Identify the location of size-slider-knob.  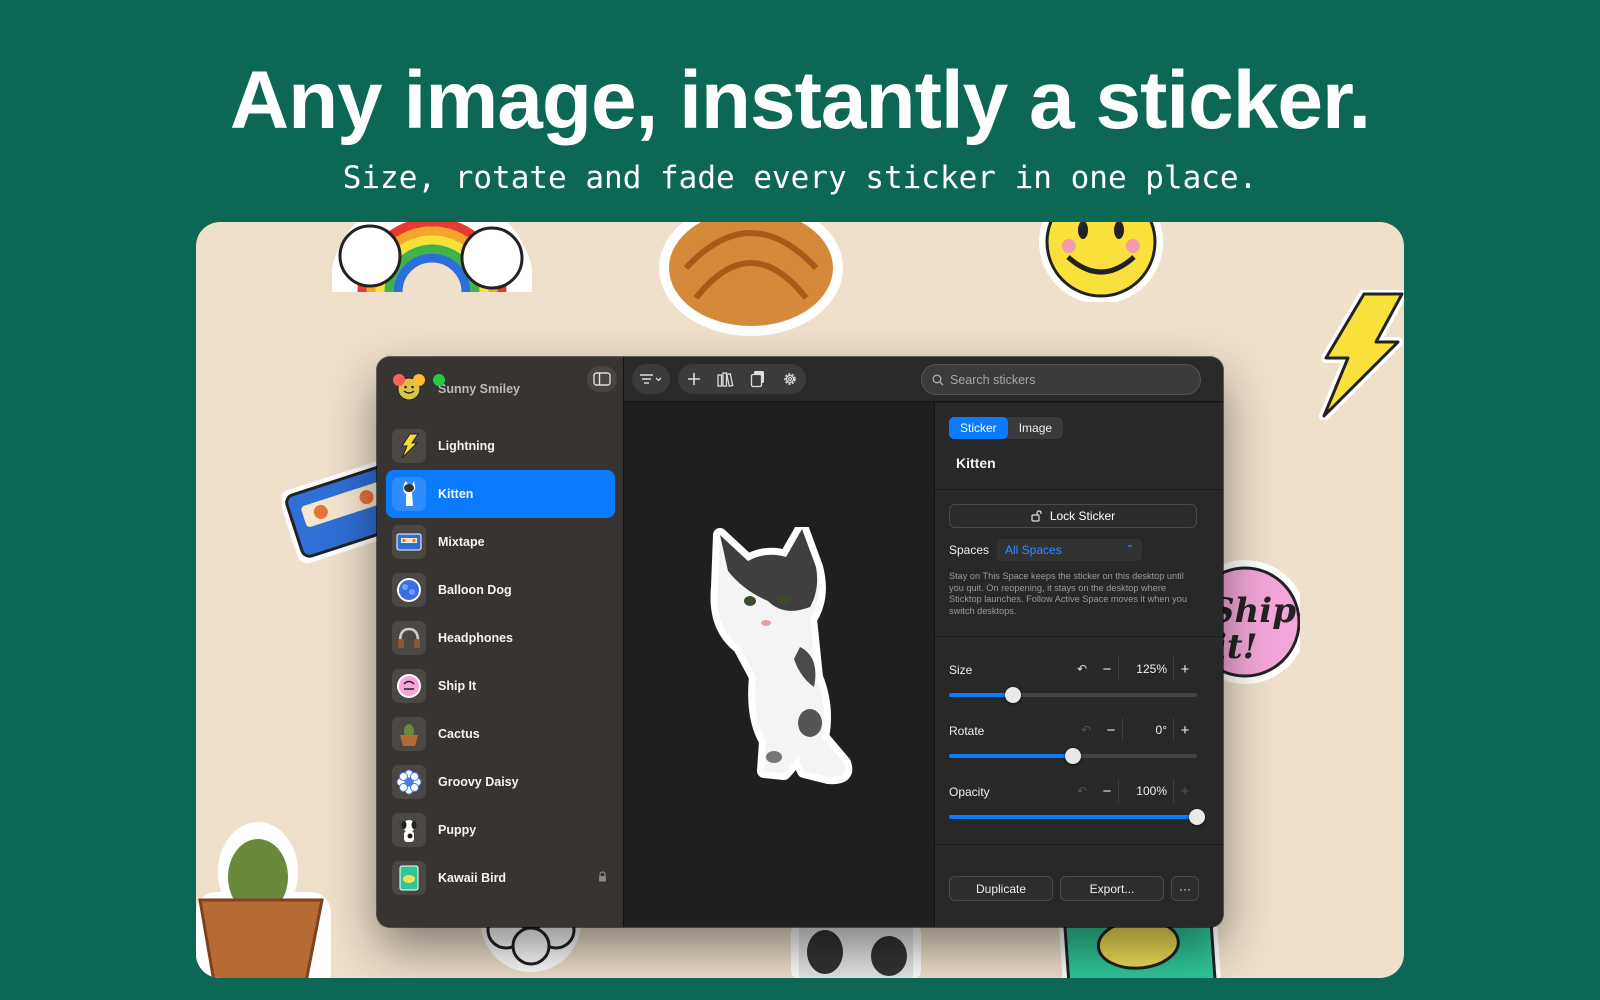
(1013, 695).